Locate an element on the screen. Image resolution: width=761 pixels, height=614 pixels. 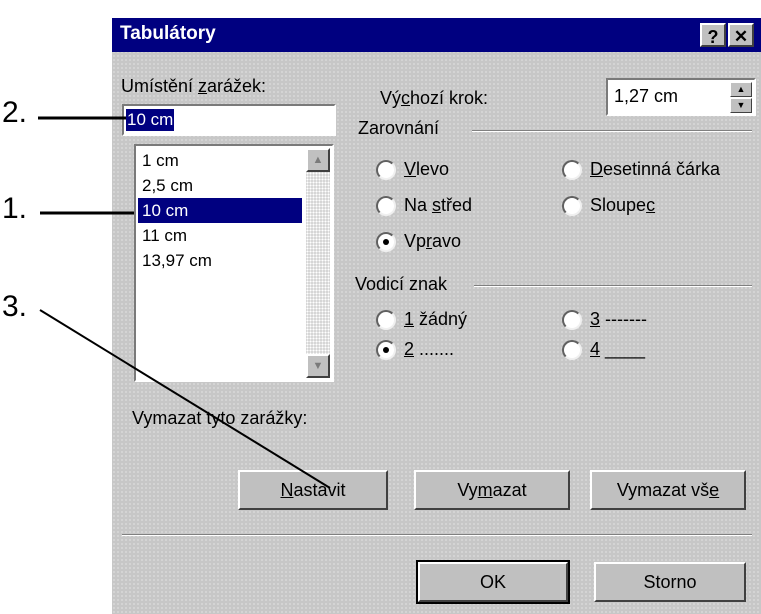
tab-stops-list: 1 cm 2,5 cm 10 cm 11 cm 13,97 cm ▲ ▼ is located at coordinates (234, 263).